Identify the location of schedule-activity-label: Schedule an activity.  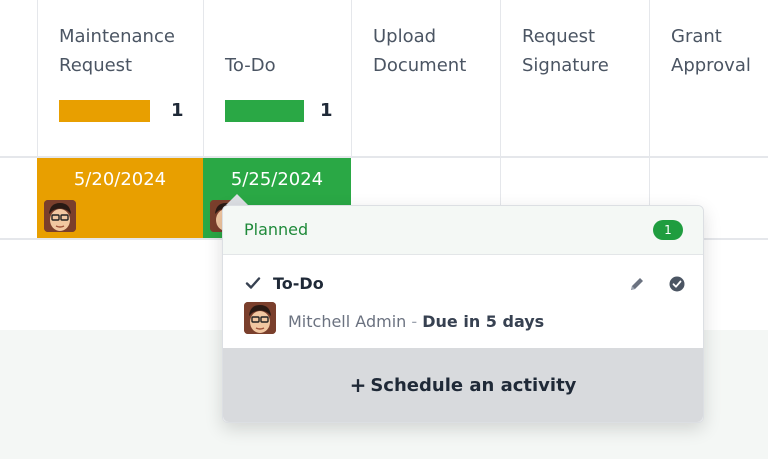
(473, 385).